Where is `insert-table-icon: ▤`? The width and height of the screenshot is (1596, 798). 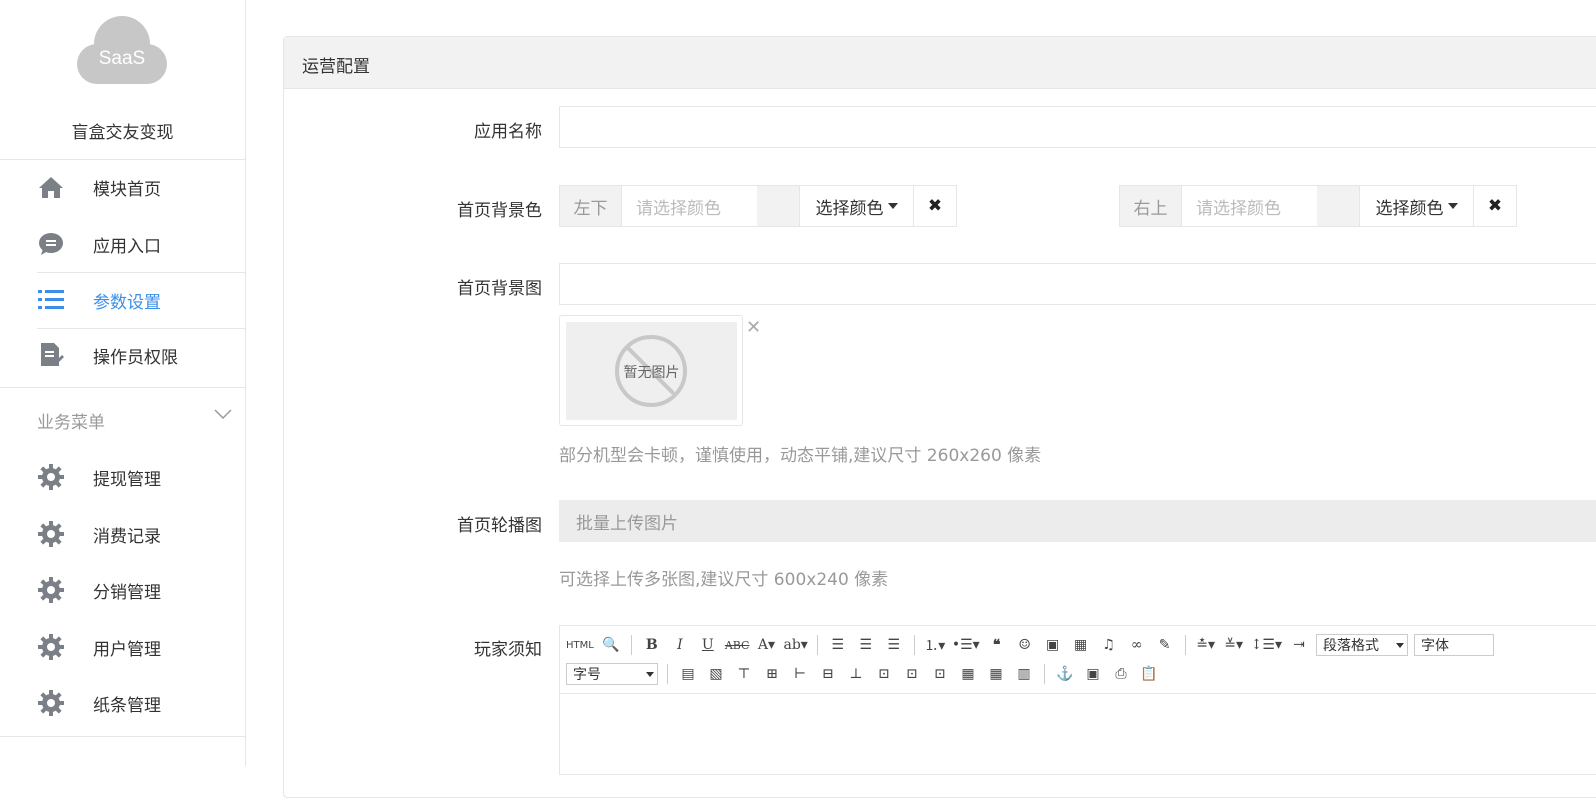
insert-table-icon: ▤ is located at coordinates (688, 674).